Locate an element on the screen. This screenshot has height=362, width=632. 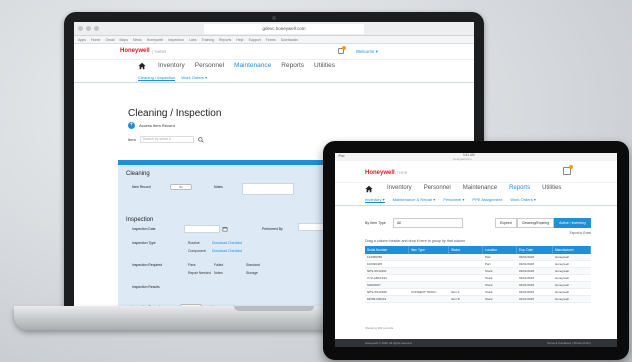
subnav-tab-inventory: Inventory ▾ is located at coordinates (375, 200).